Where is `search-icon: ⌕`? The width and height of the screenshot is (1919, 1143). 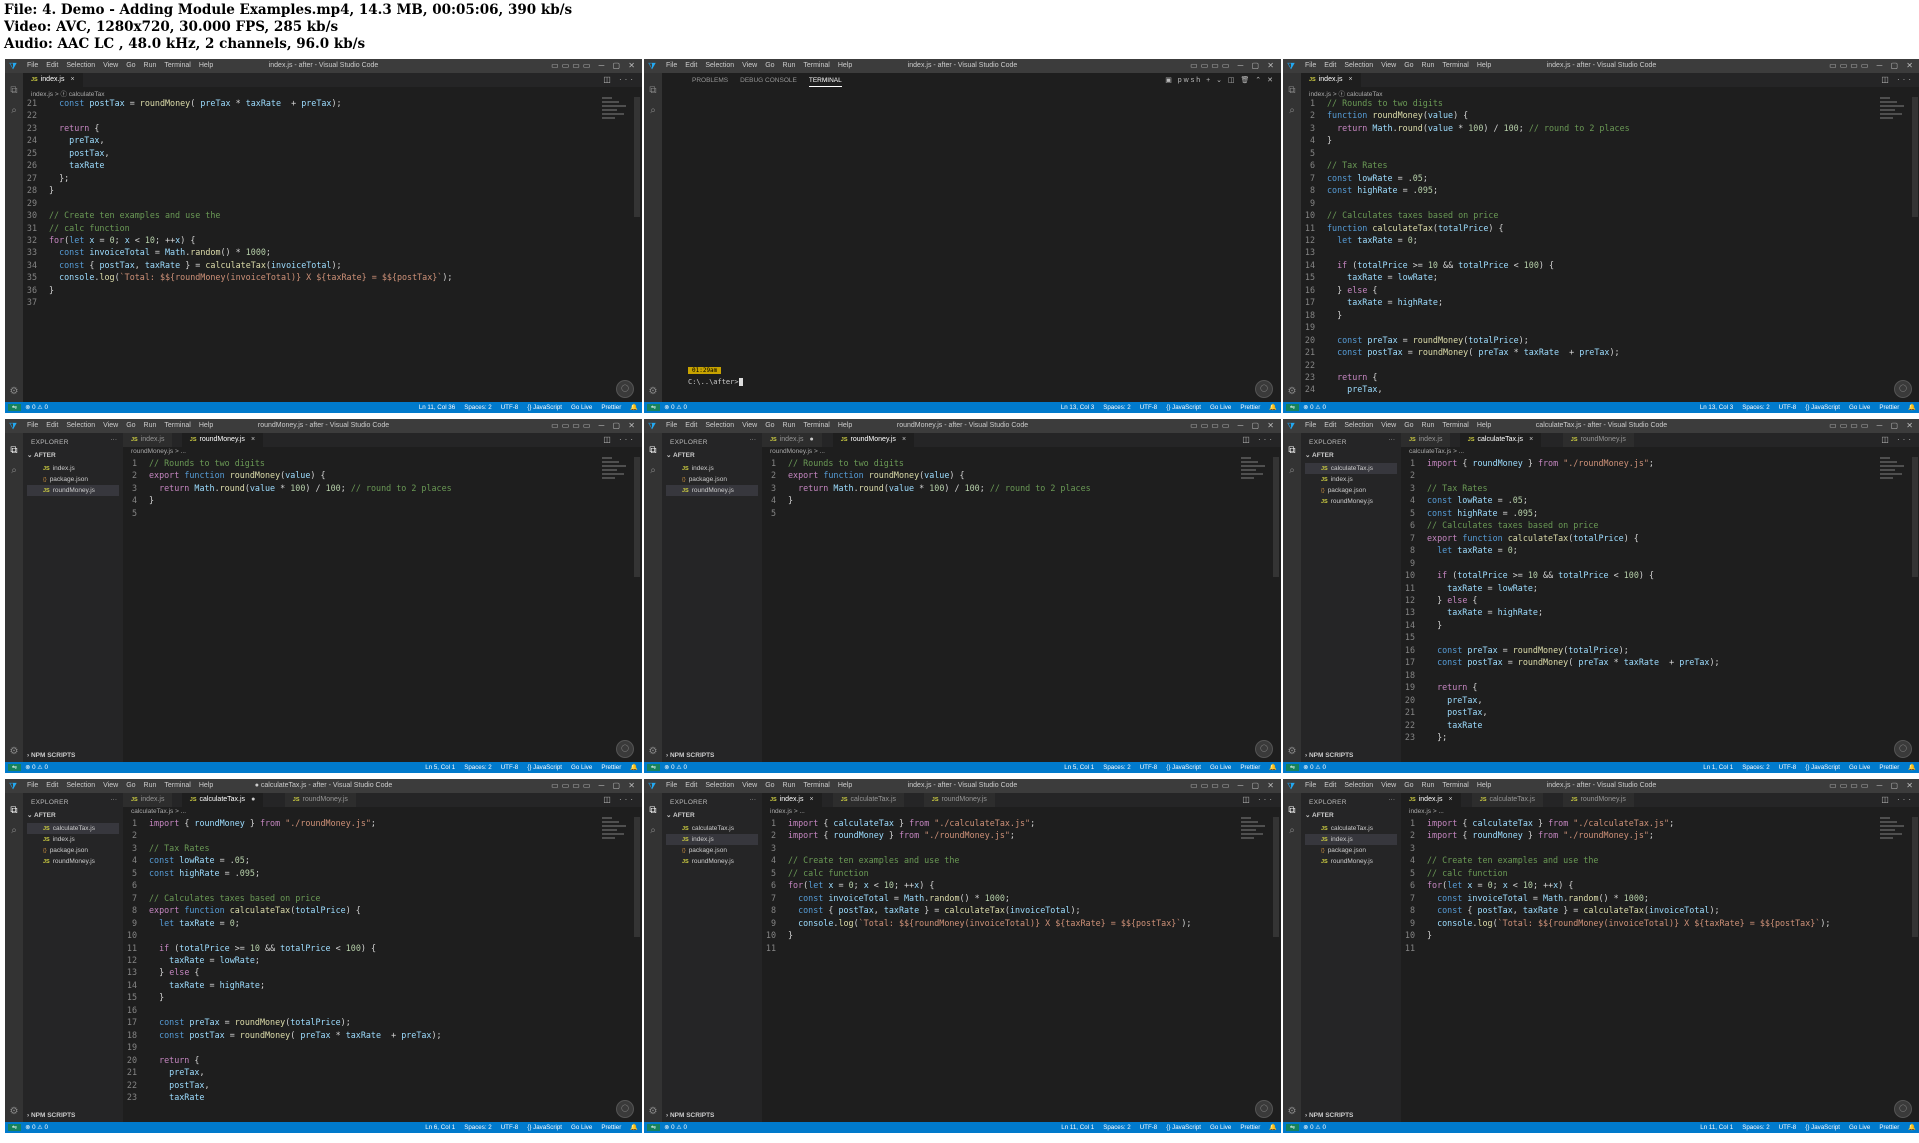
search-icon: ⌕ is located at coordinates (653, 111).